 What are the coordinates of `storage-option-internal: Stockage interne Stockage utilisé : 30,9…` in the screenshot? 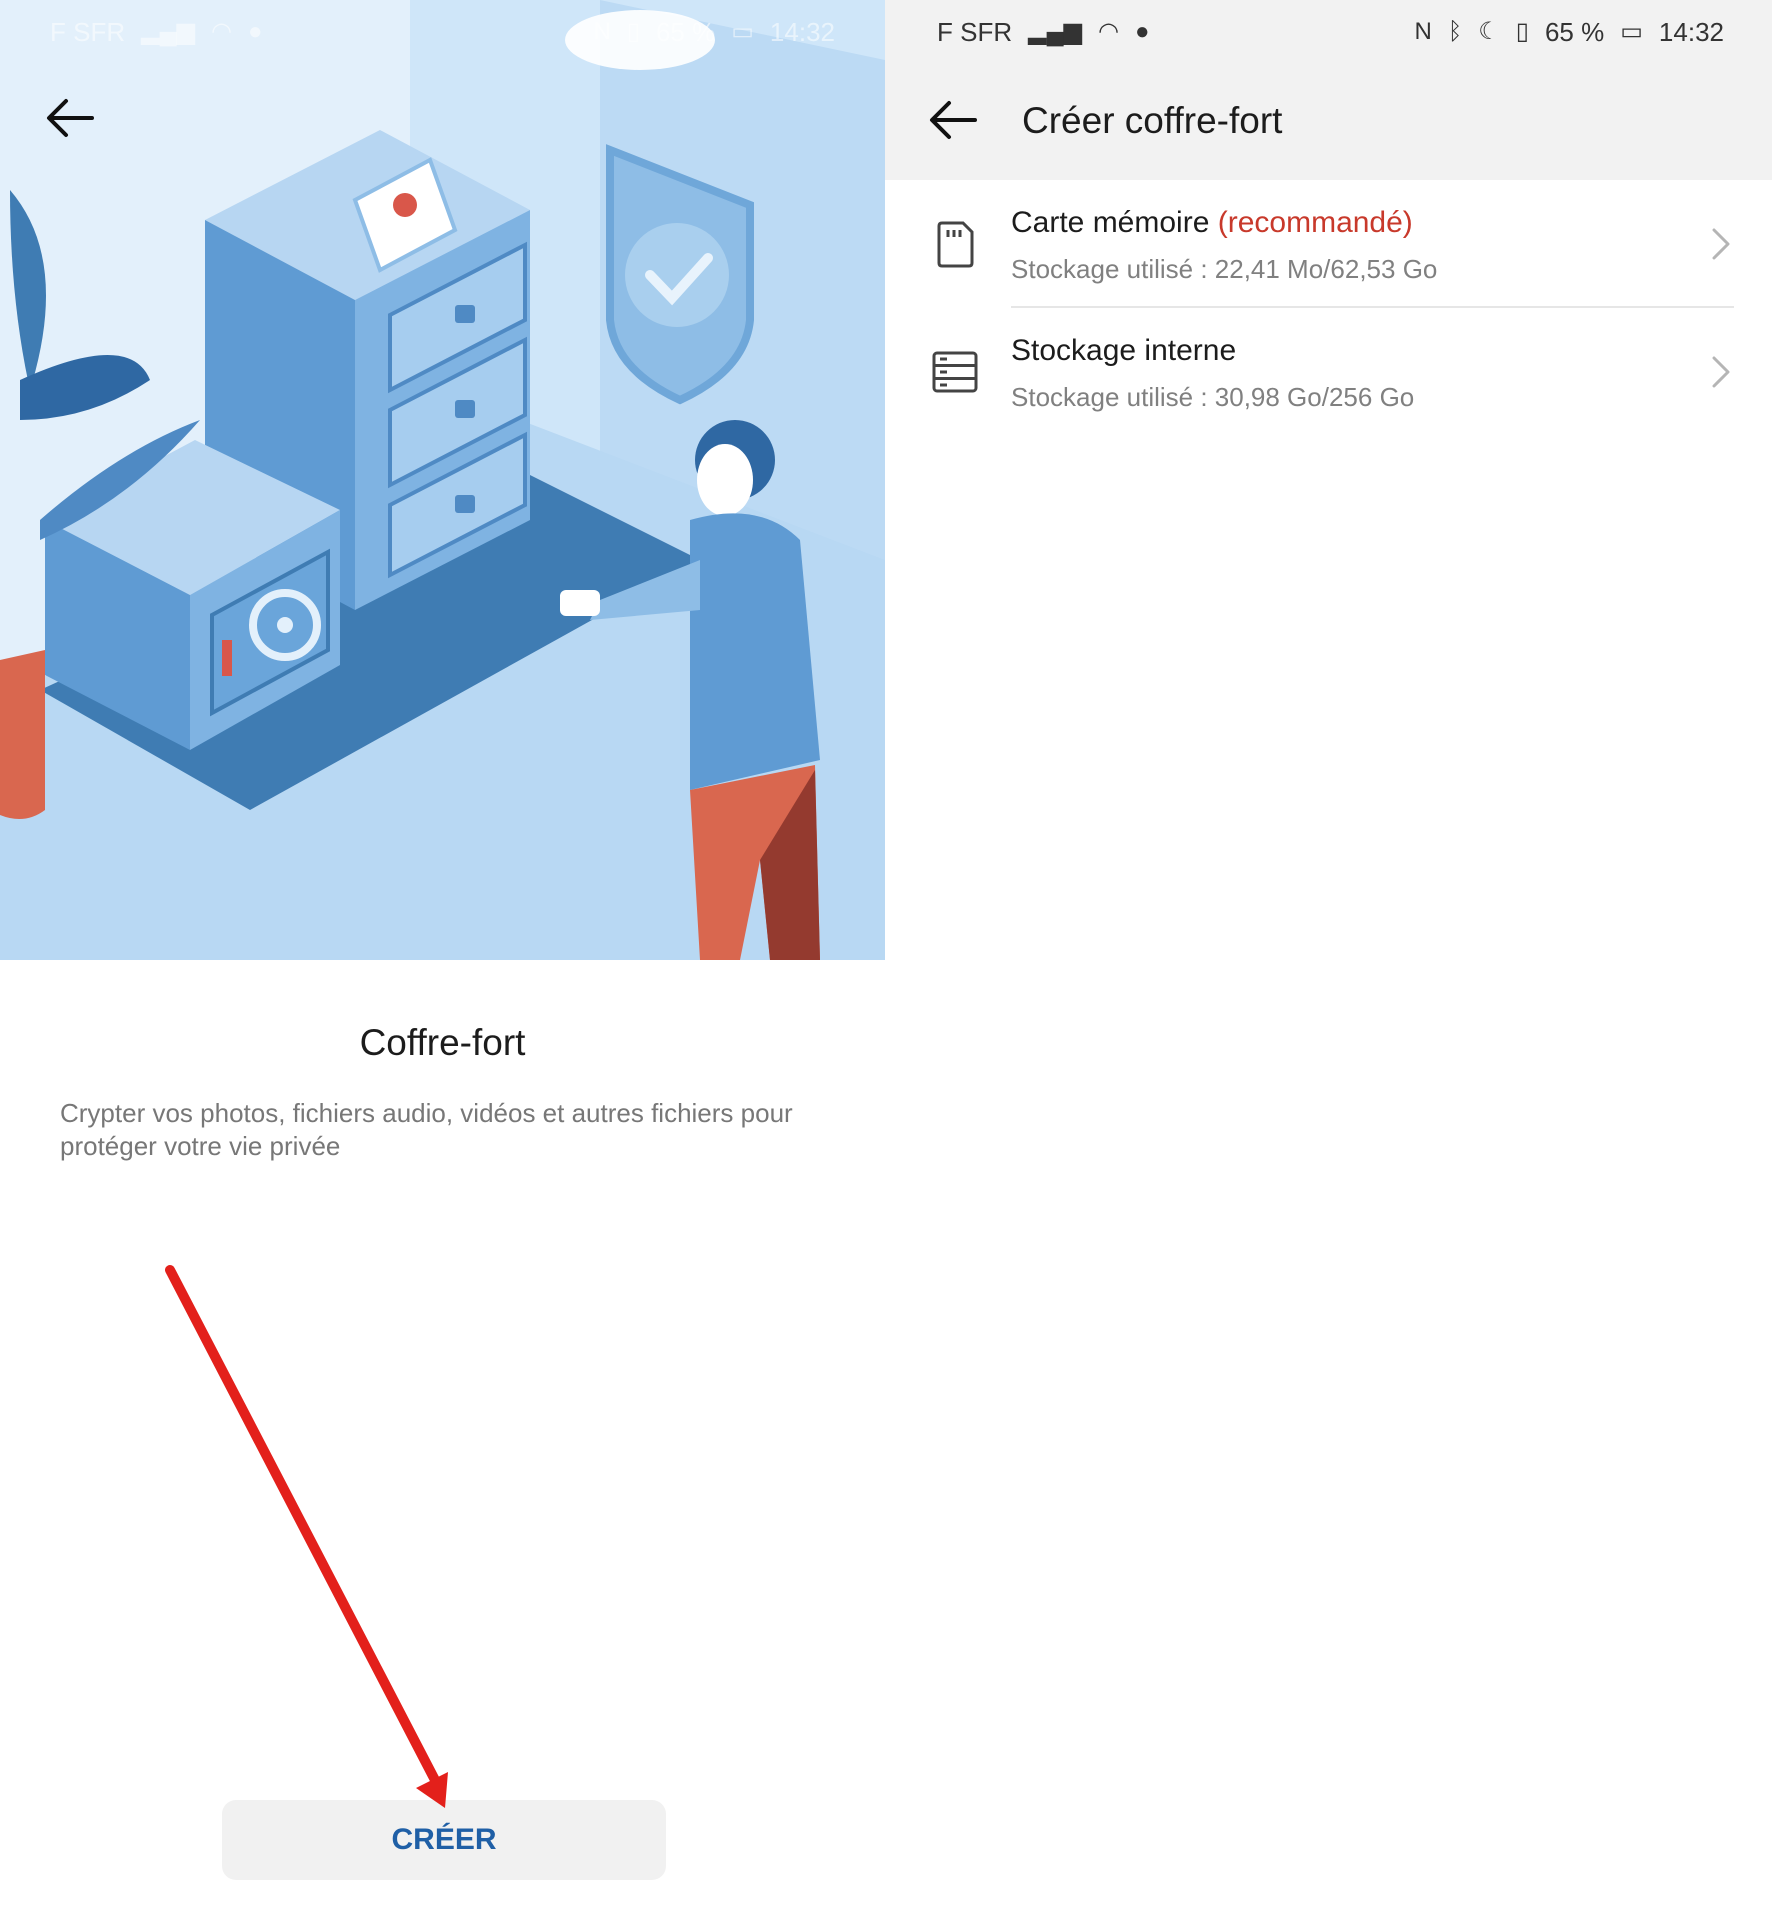 It's located at (1328, 372).